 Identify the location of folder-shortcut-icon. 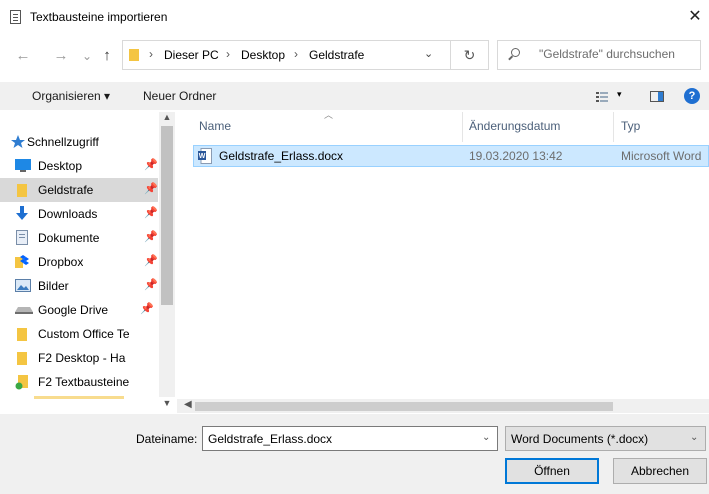
(21, 382).